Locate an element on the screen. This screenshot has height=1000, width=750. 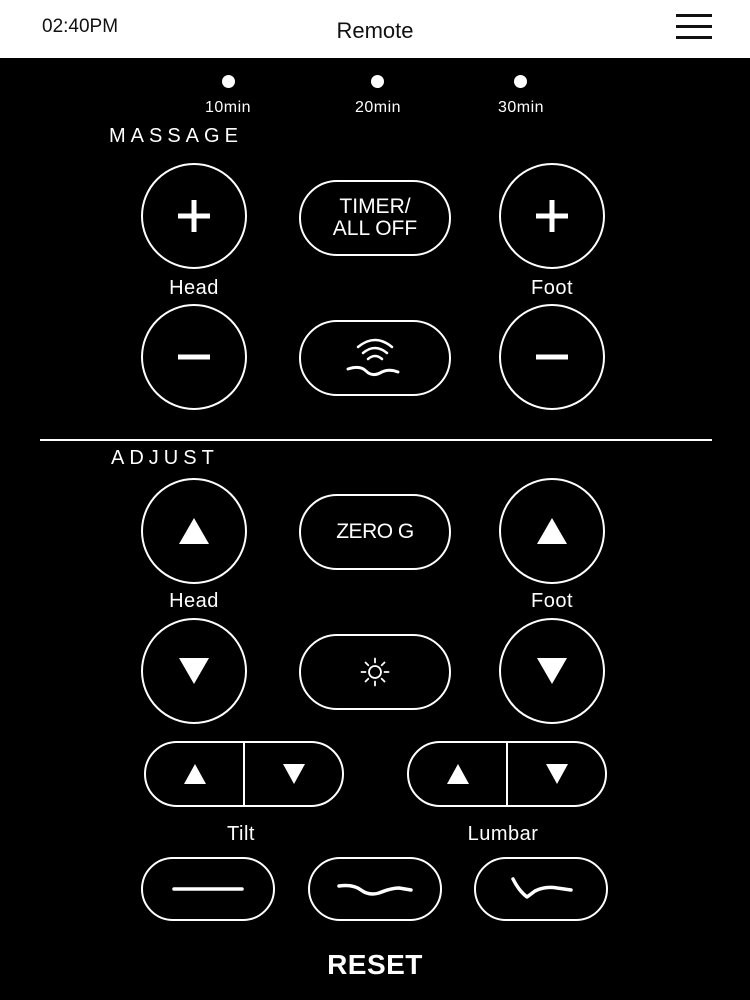
lumbar-control is located at coordinates (507, 774).